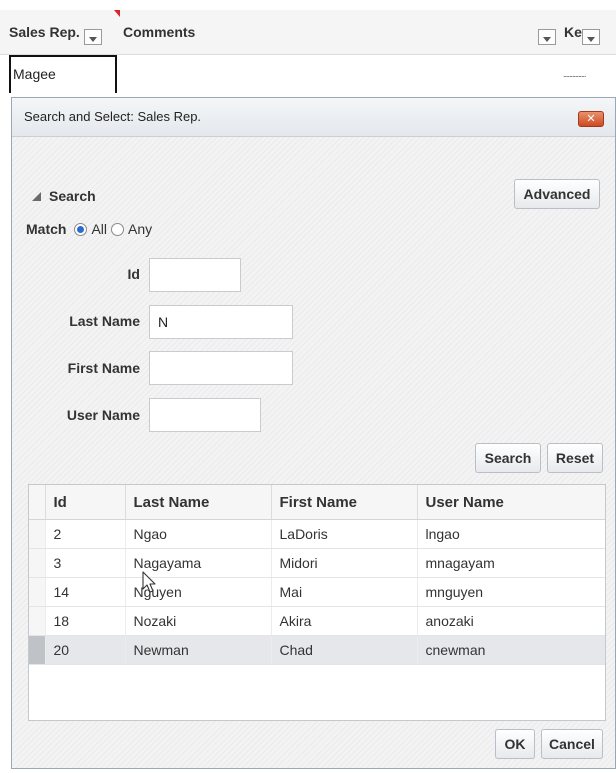  I want to click on dialog-titlebar: Search and Select: Sales Rep. ✕, so click(313, 117).